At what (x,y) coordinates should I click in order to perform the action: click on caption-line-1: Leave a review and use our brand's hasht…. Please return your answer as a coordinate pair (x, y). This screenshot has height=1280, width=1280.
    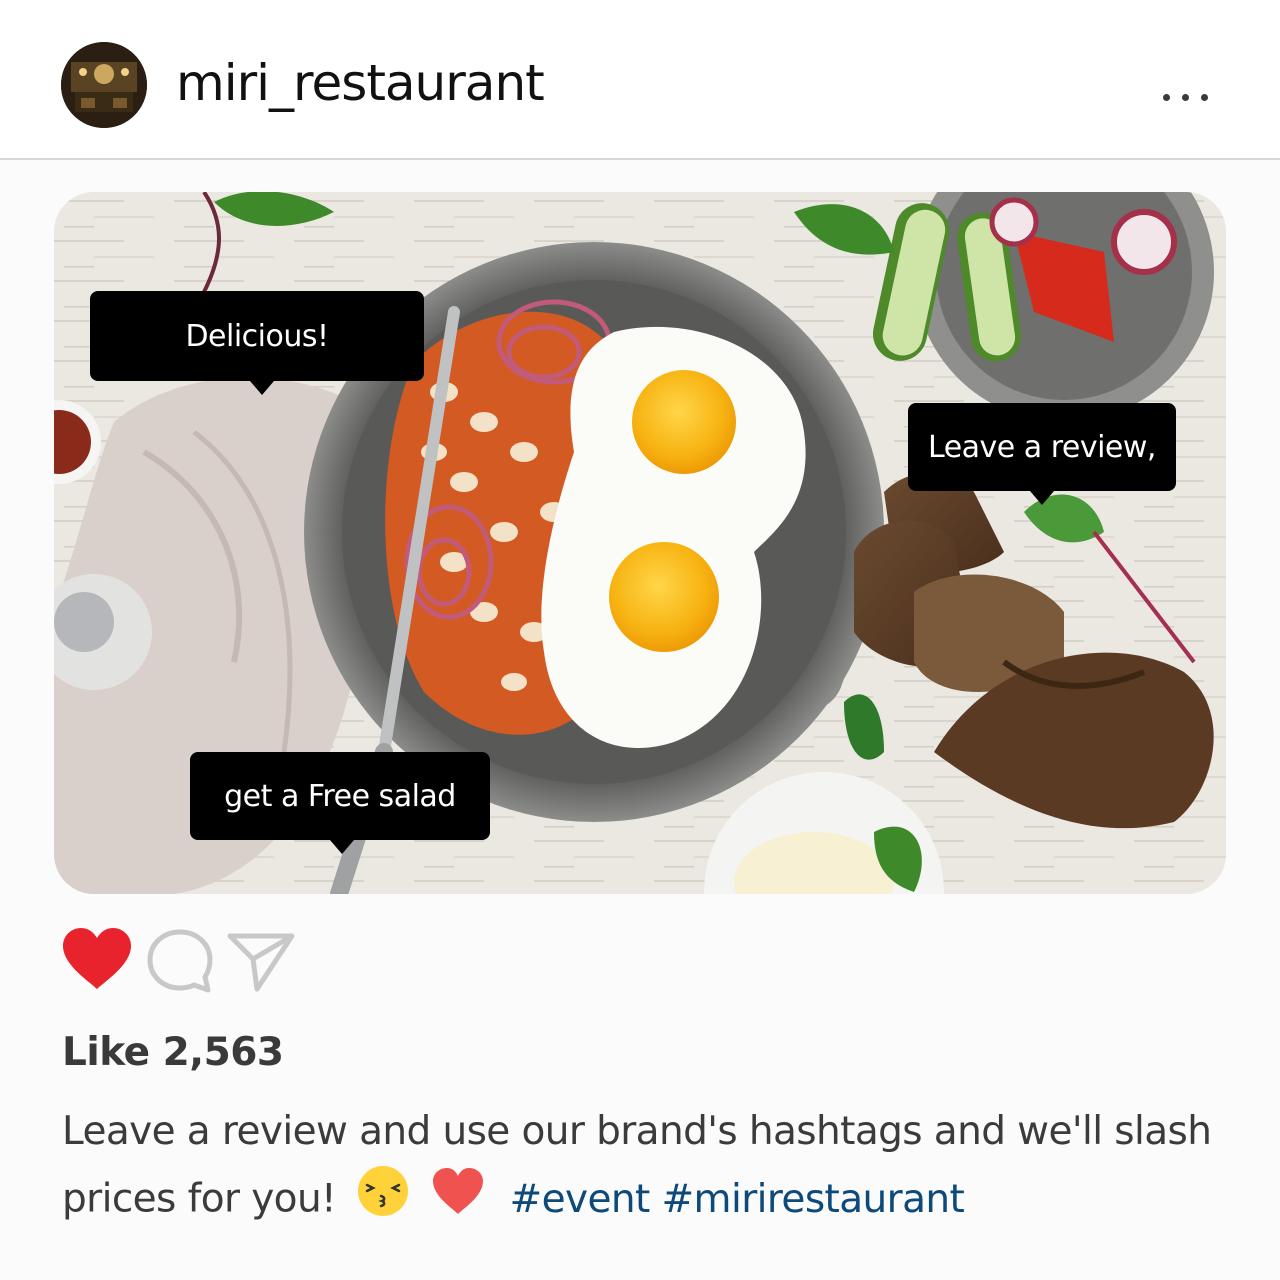
    Looking at the image, I should click on (637, 1131).